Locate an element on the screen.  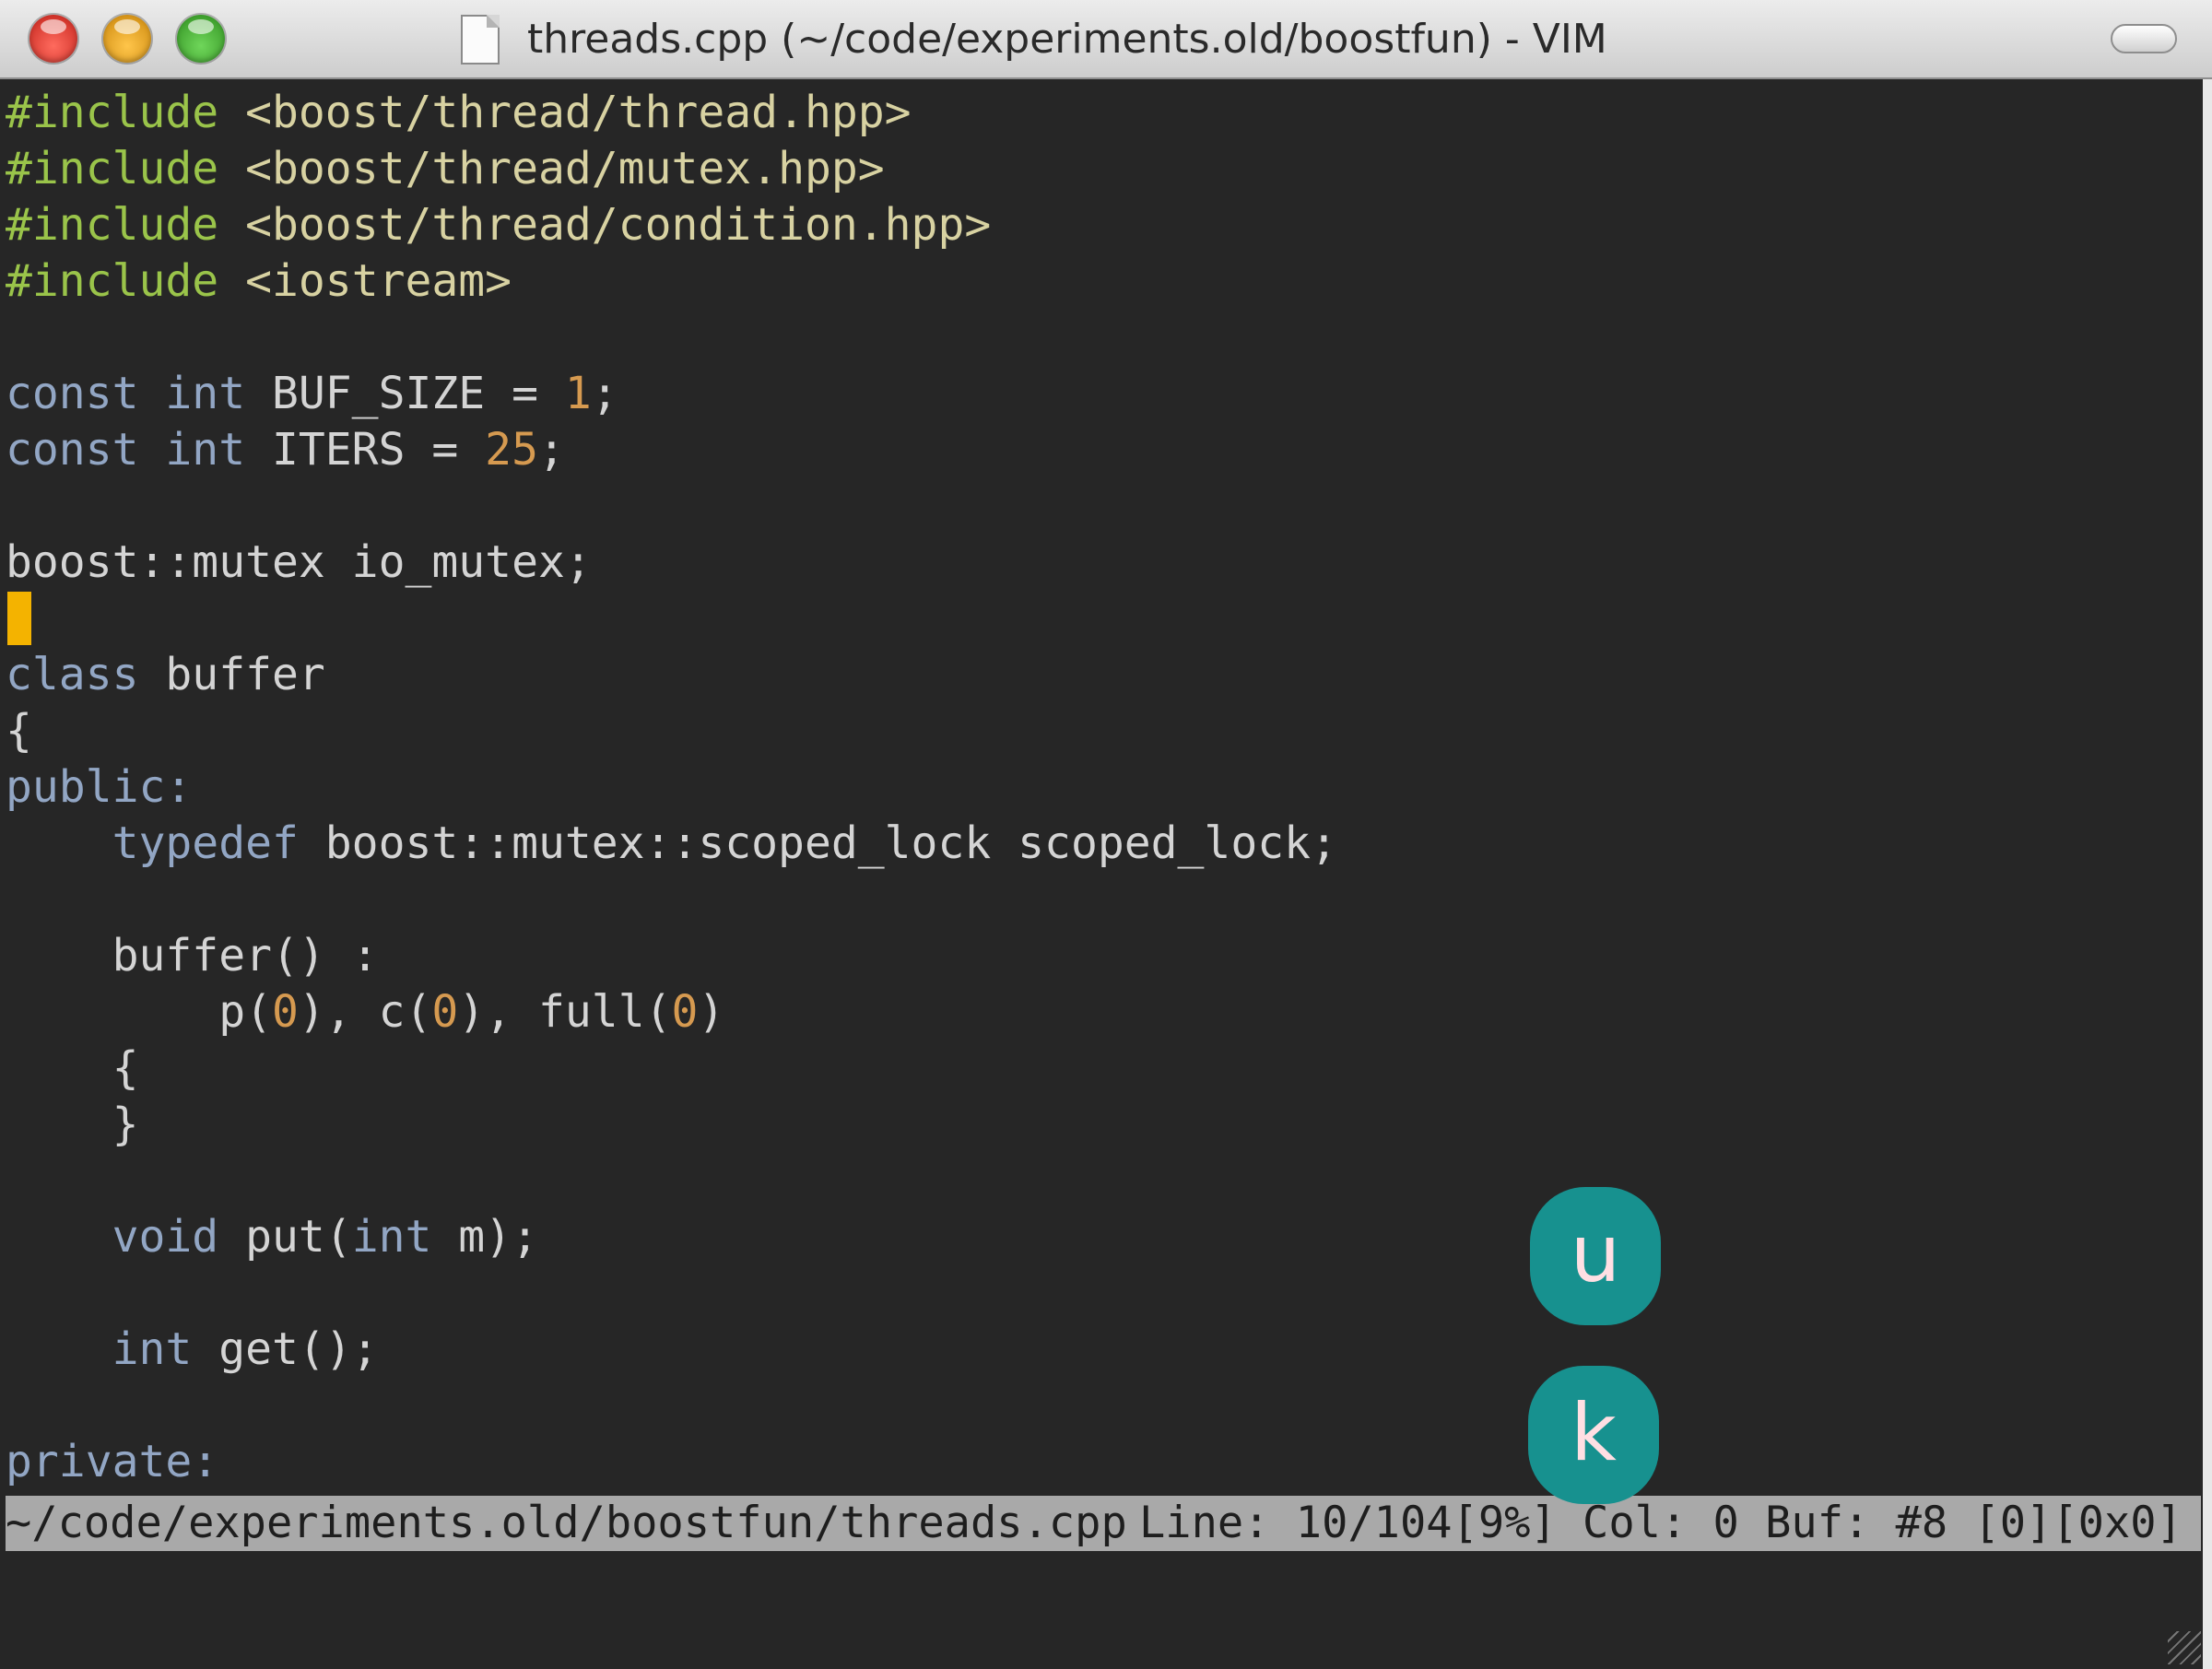
status-position-info: Line: 10/104[9%] Col: 0 Buf: #8 [0][0x0] is located at coordinates (1661, 1523).